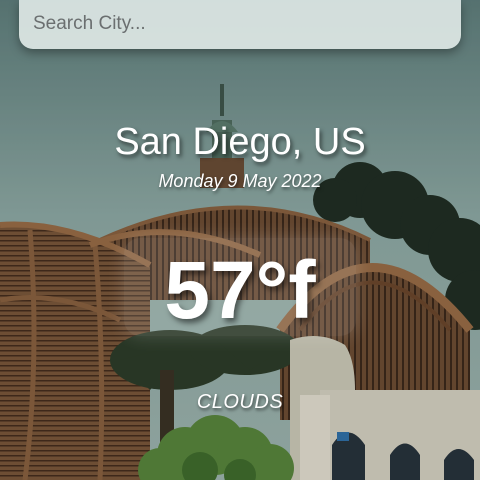  Describe the element at coordinates (240, 181) in the screenshot. I see `current-date: Monday 9 May 2022` at that location.